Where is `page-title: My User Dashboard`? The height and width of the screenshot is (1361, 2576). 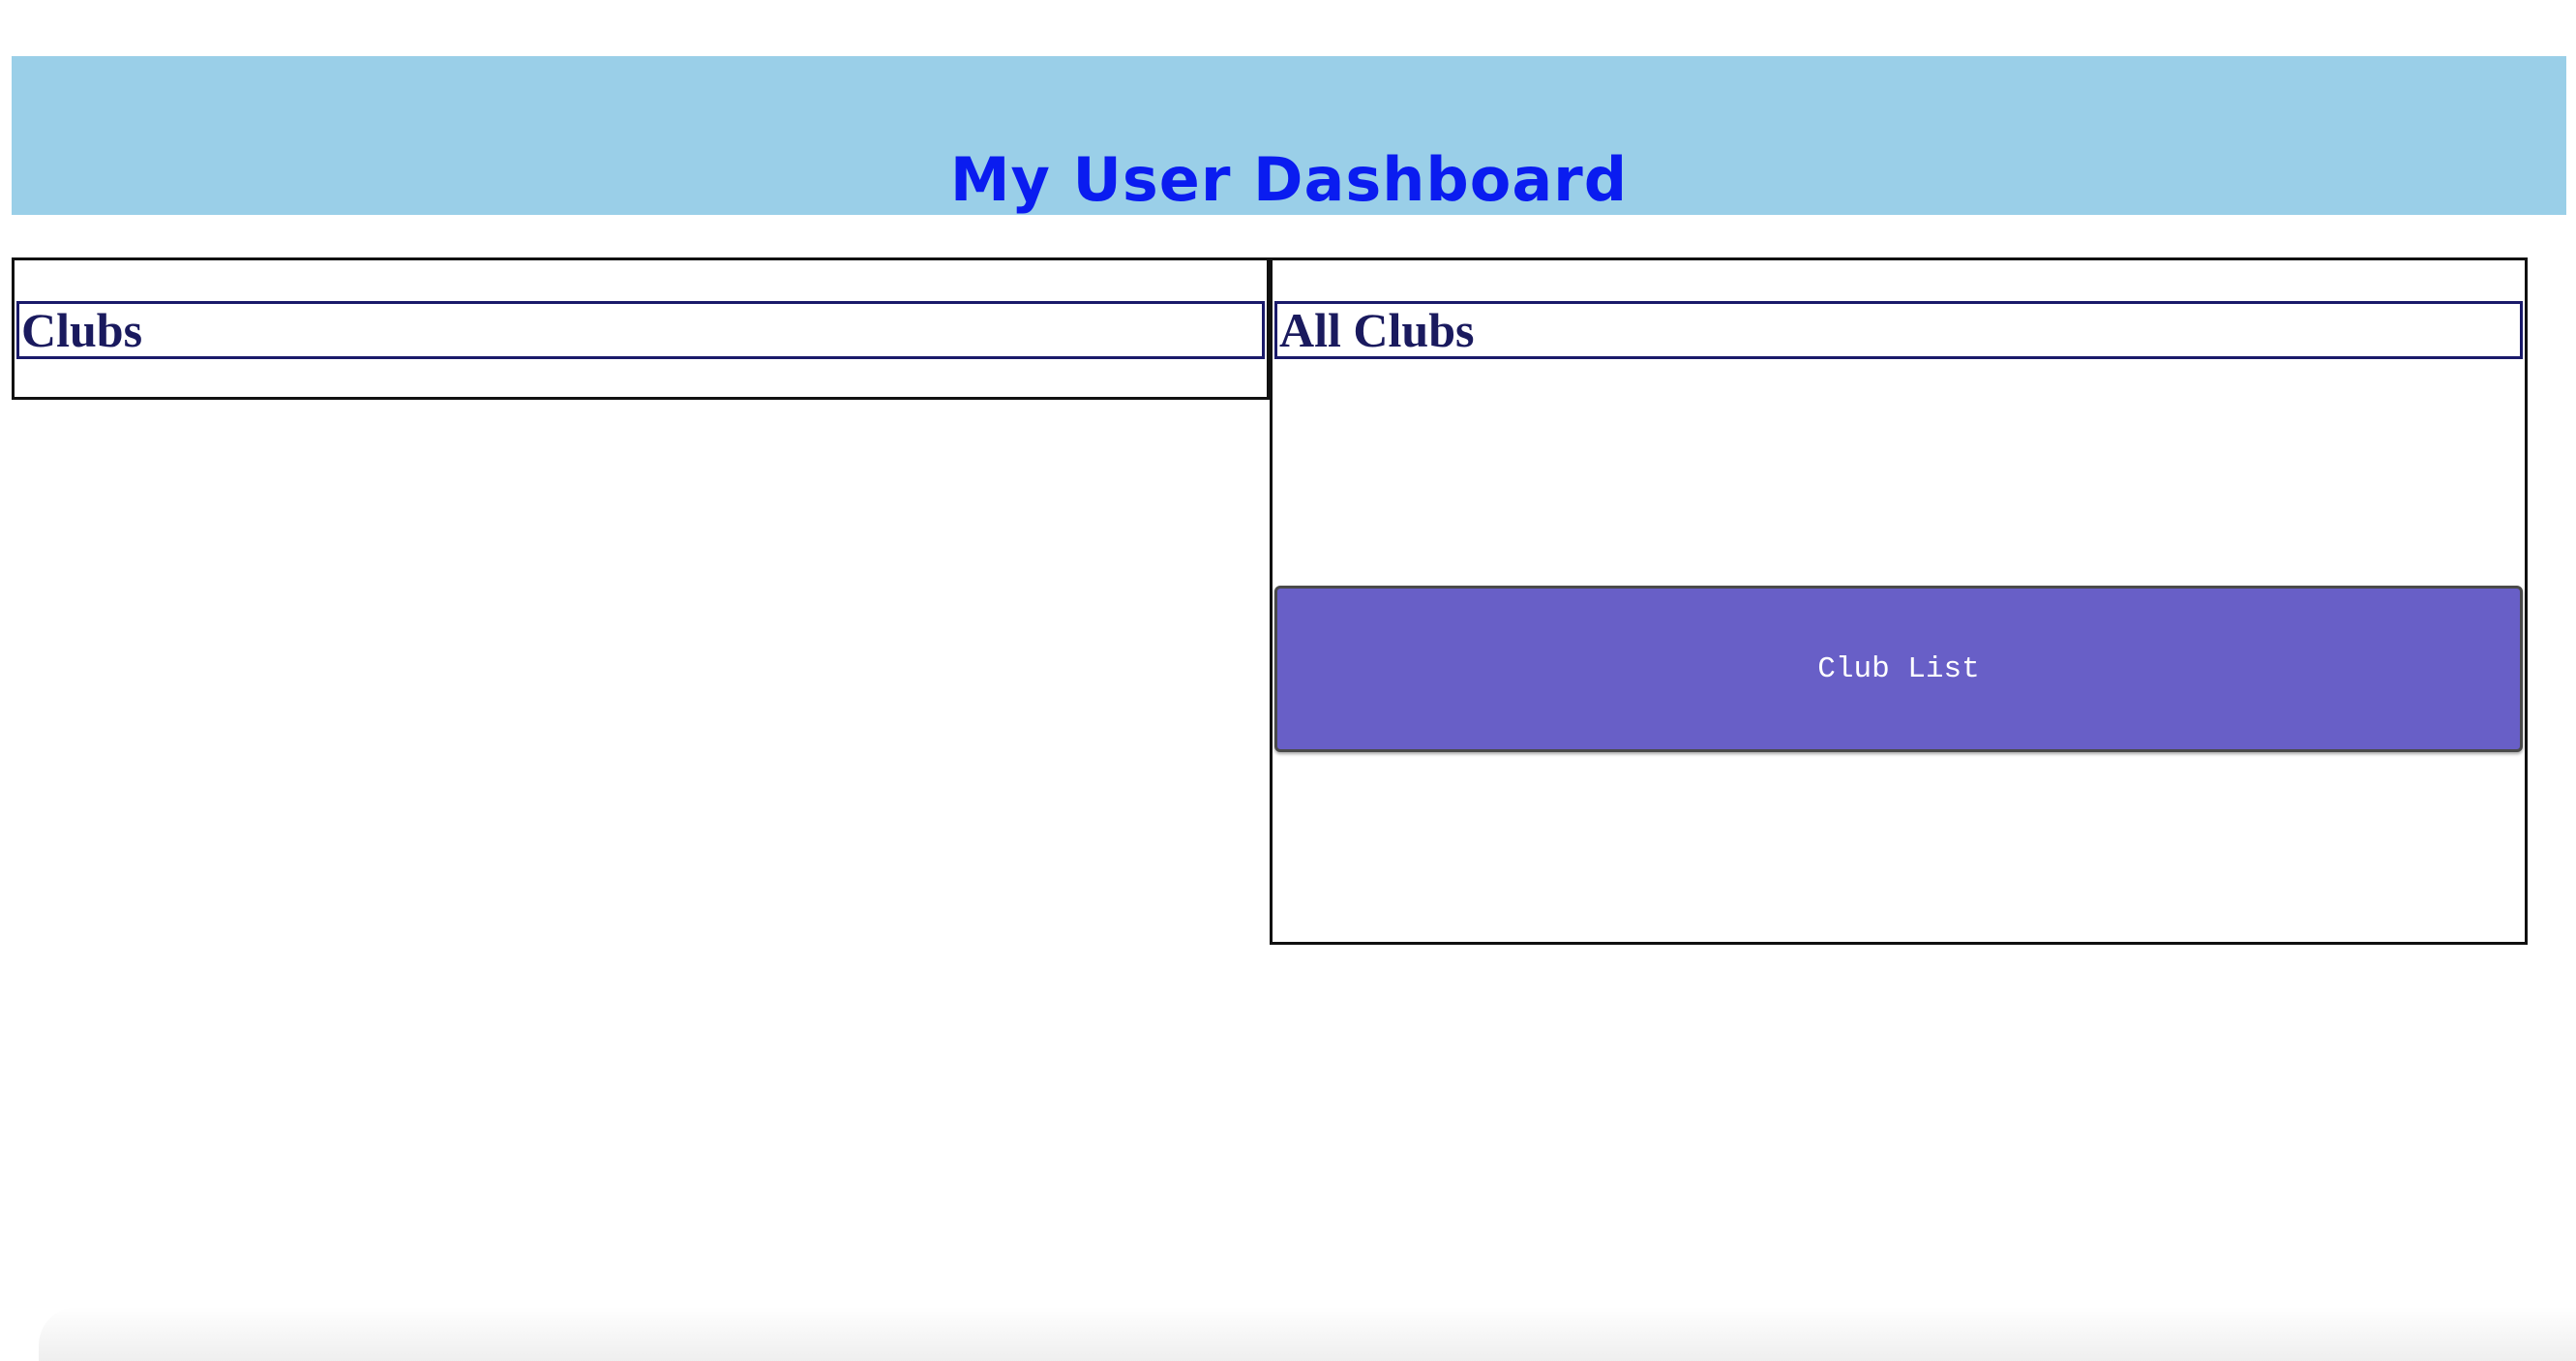
page-title: My User Dashboard is located at coordinates (1289, 179).